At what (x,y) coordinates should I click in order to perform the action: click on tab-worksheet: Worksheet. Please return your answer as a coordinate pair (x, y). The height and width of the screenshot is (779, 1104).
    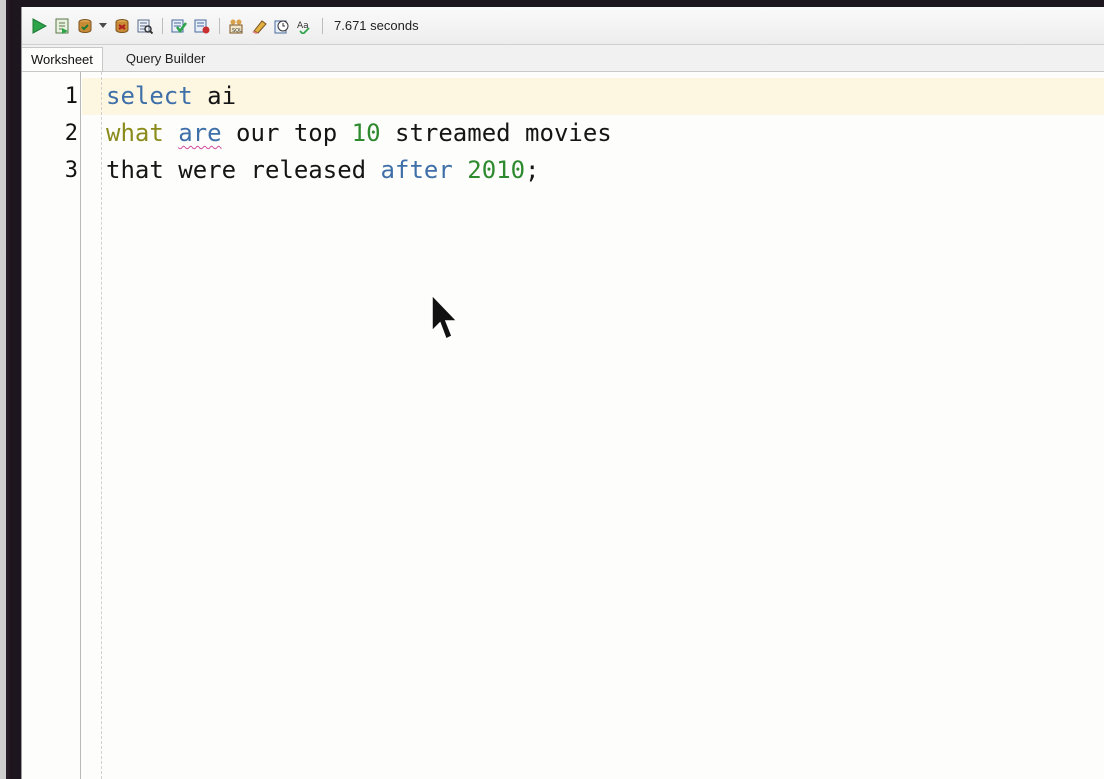
    Looking at the image, I should click on (62, 59).